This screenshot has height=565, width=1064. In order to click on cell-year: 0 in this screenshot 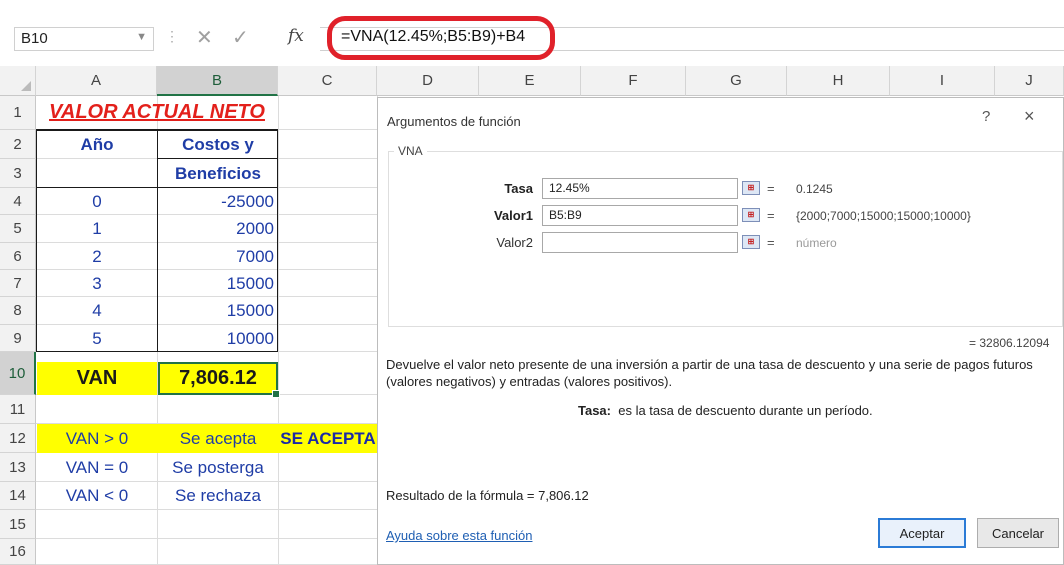, I will do `click(97, 201)`.